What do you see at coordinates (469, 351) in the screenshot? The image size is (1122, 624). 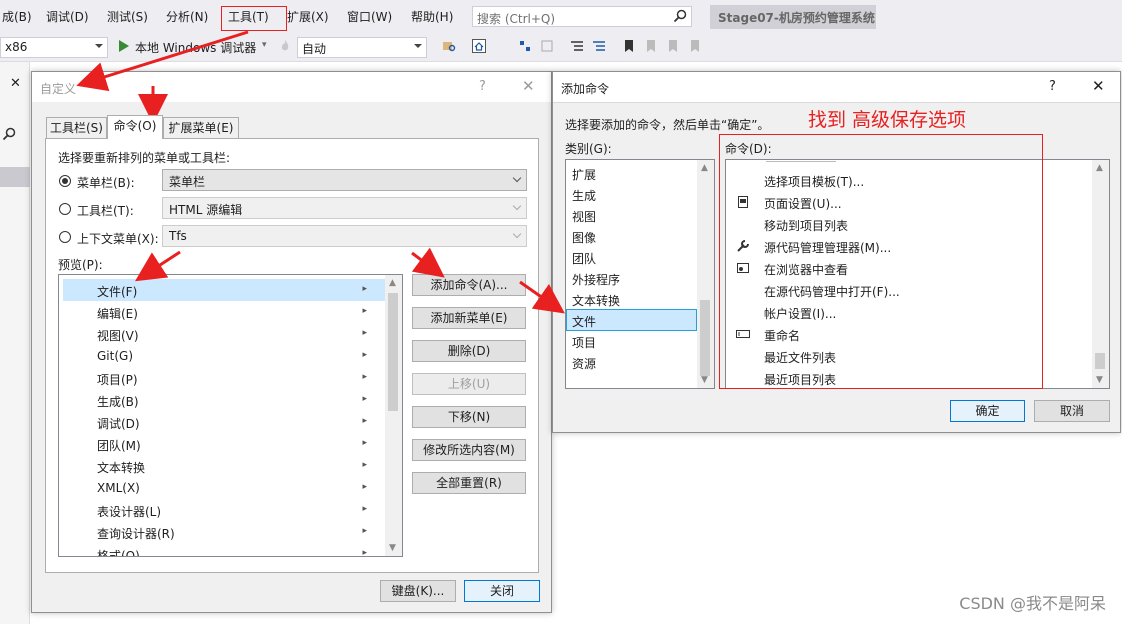 I see `delete-button: 删除(D)` at bounding box center [469, 351].